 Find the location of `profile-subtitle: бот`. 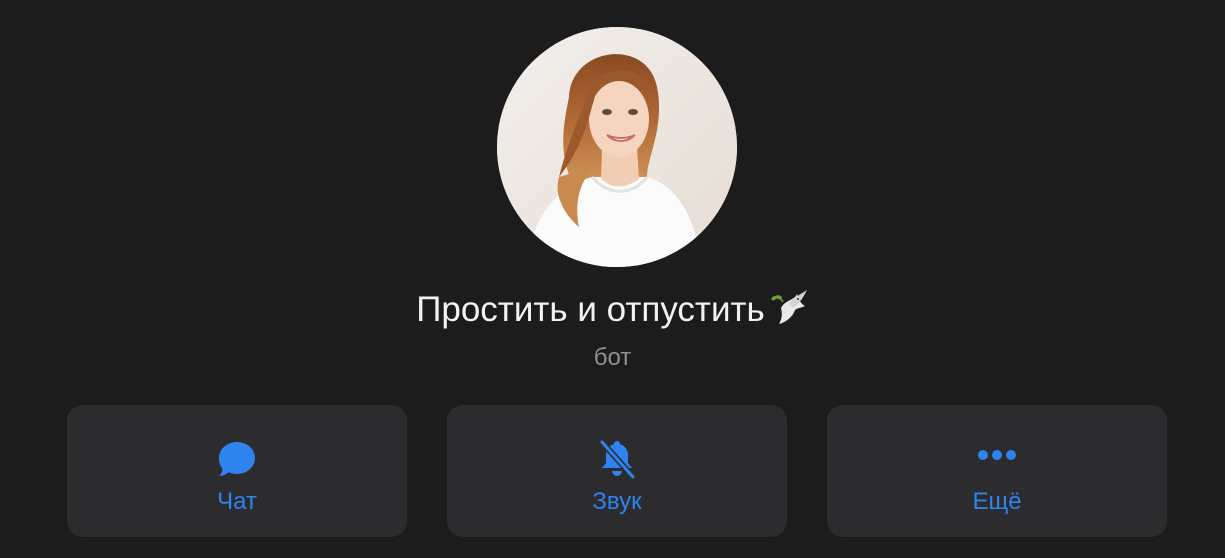

profile-subtitle: бот is located at coordinates (612, 357).